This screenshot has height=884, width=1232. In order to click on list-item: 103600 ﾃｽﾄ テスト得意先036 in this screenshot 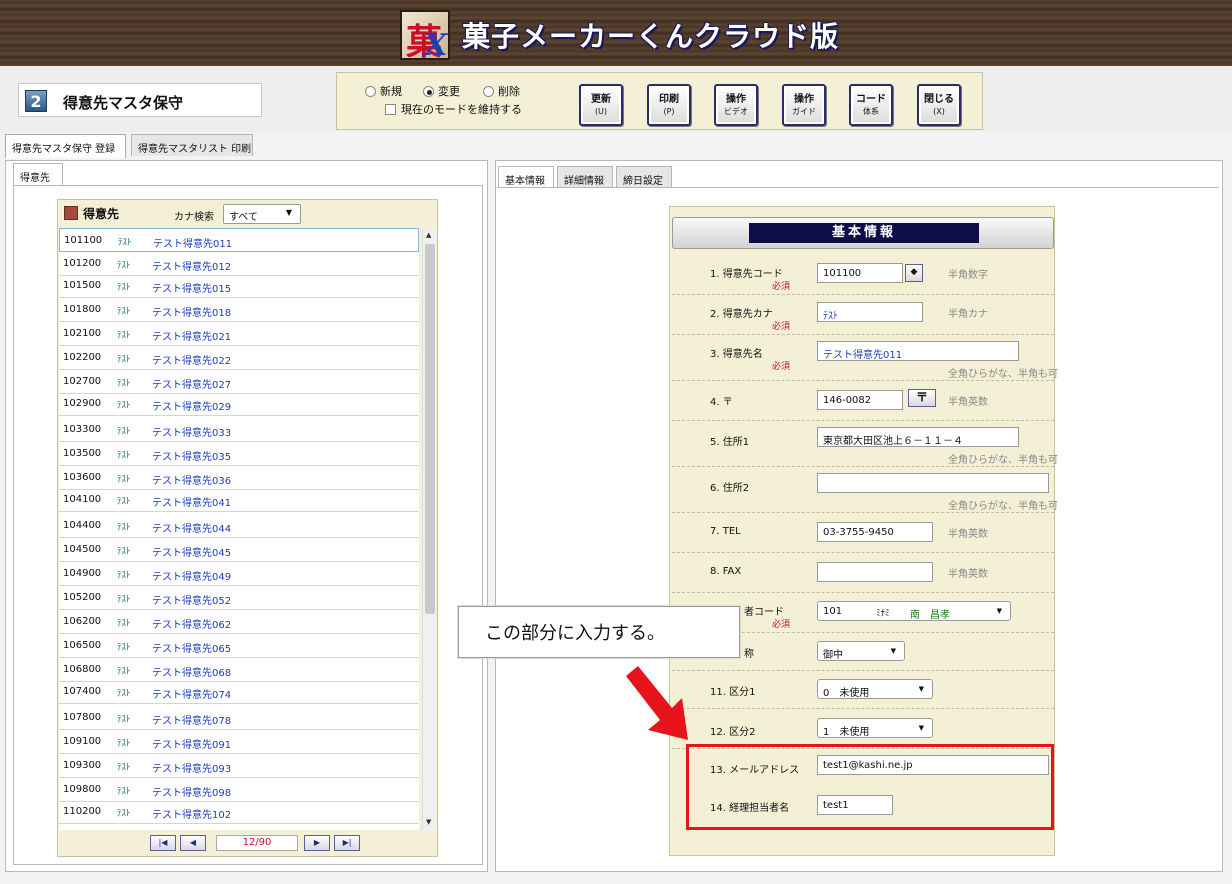, I will do `click(239, 478)`.